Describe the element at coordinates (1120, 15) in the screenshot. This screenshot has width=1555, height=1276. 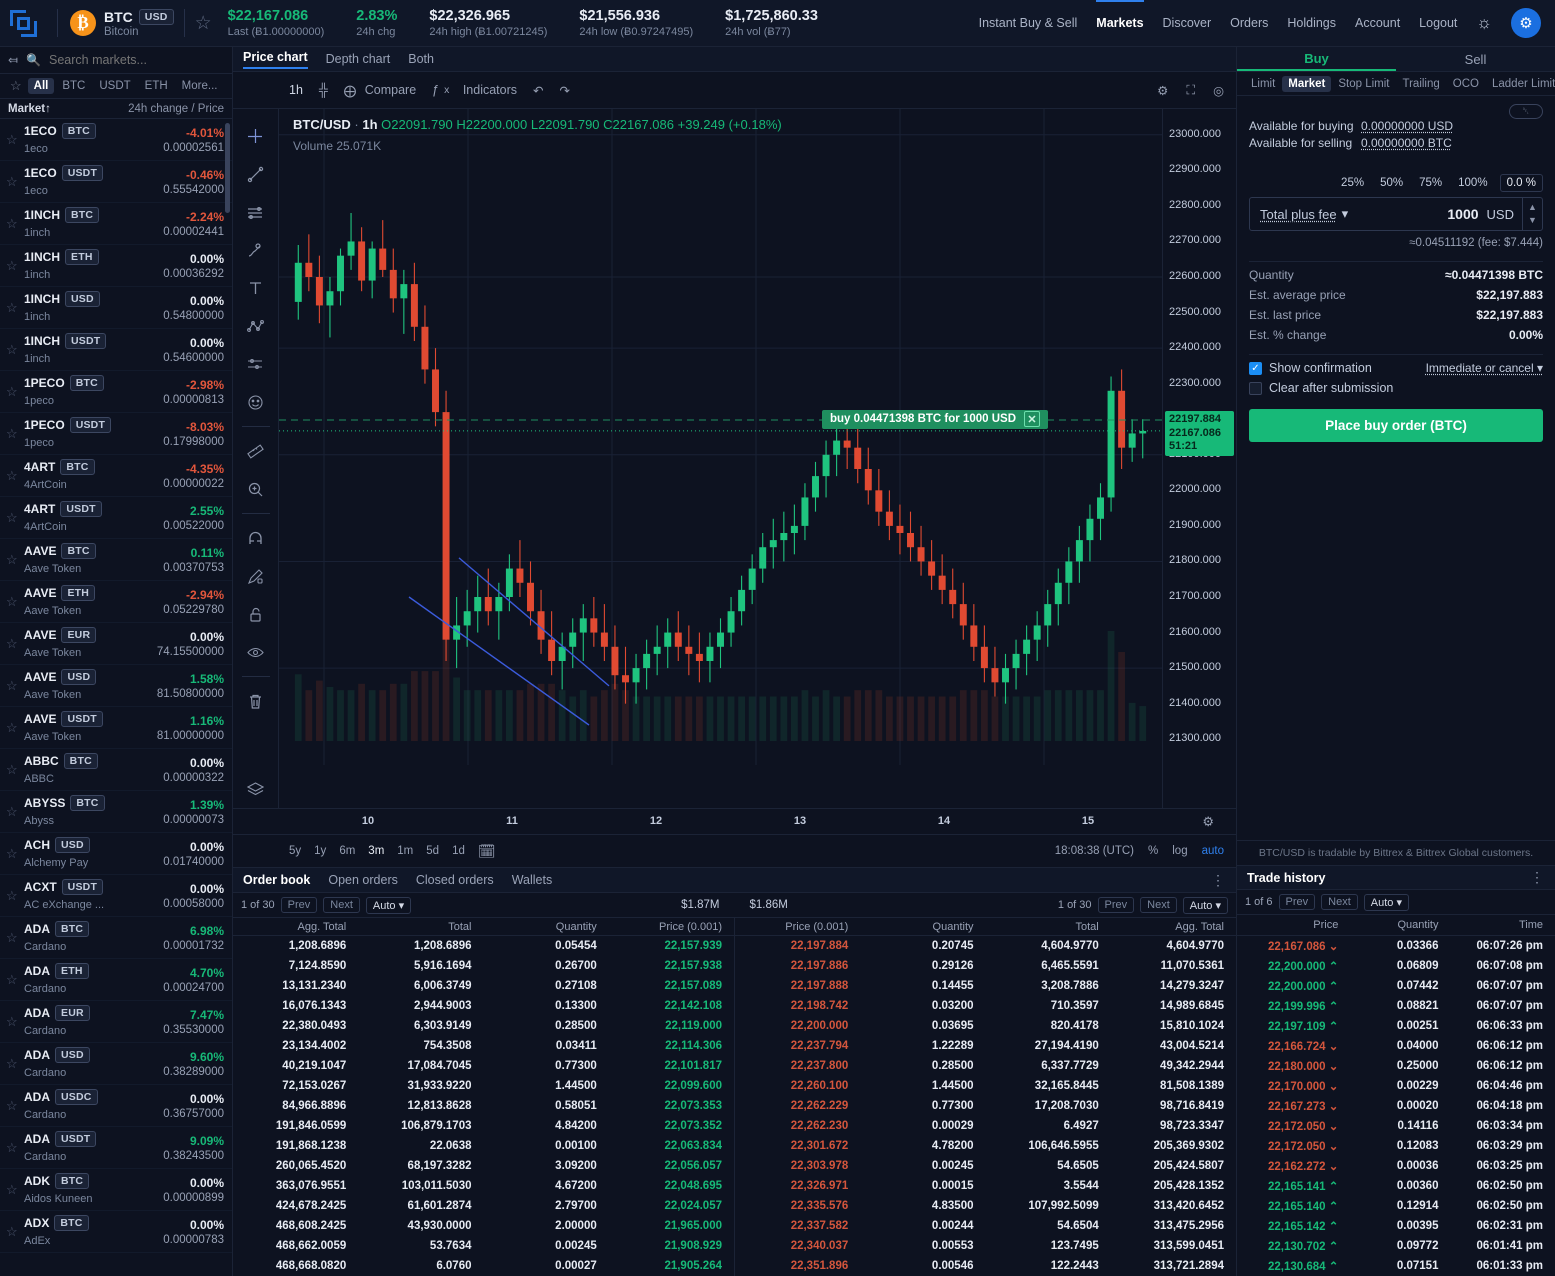
I see `nav-markets: Markets` at that location.